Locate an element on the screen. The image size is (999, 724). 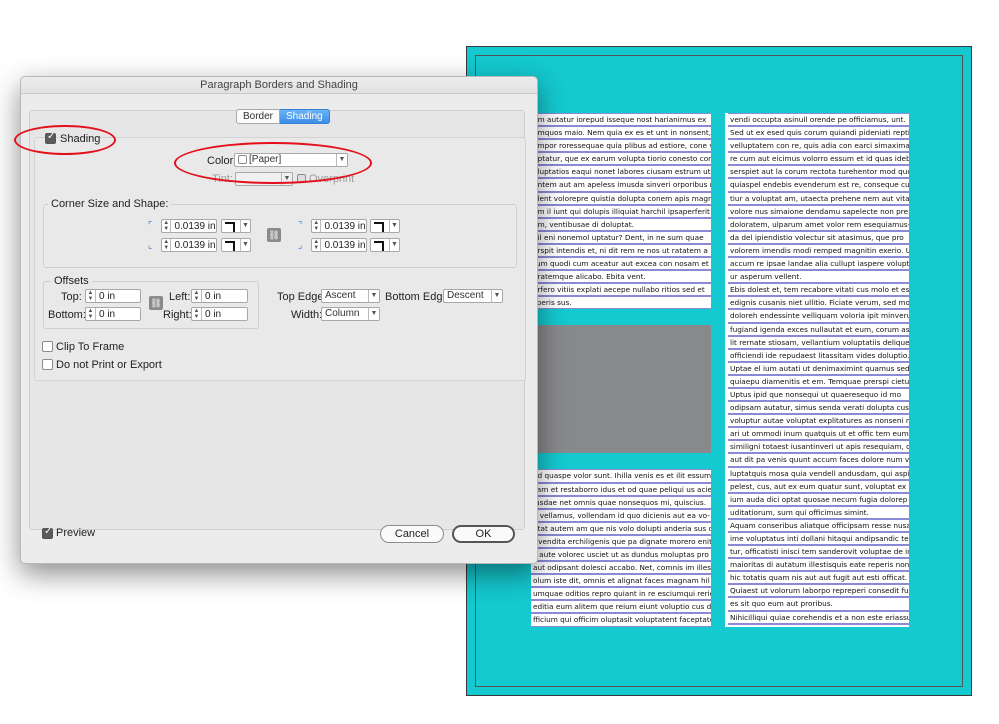
link-corners-icon: ⛓ is located at coordinates (274, 235).